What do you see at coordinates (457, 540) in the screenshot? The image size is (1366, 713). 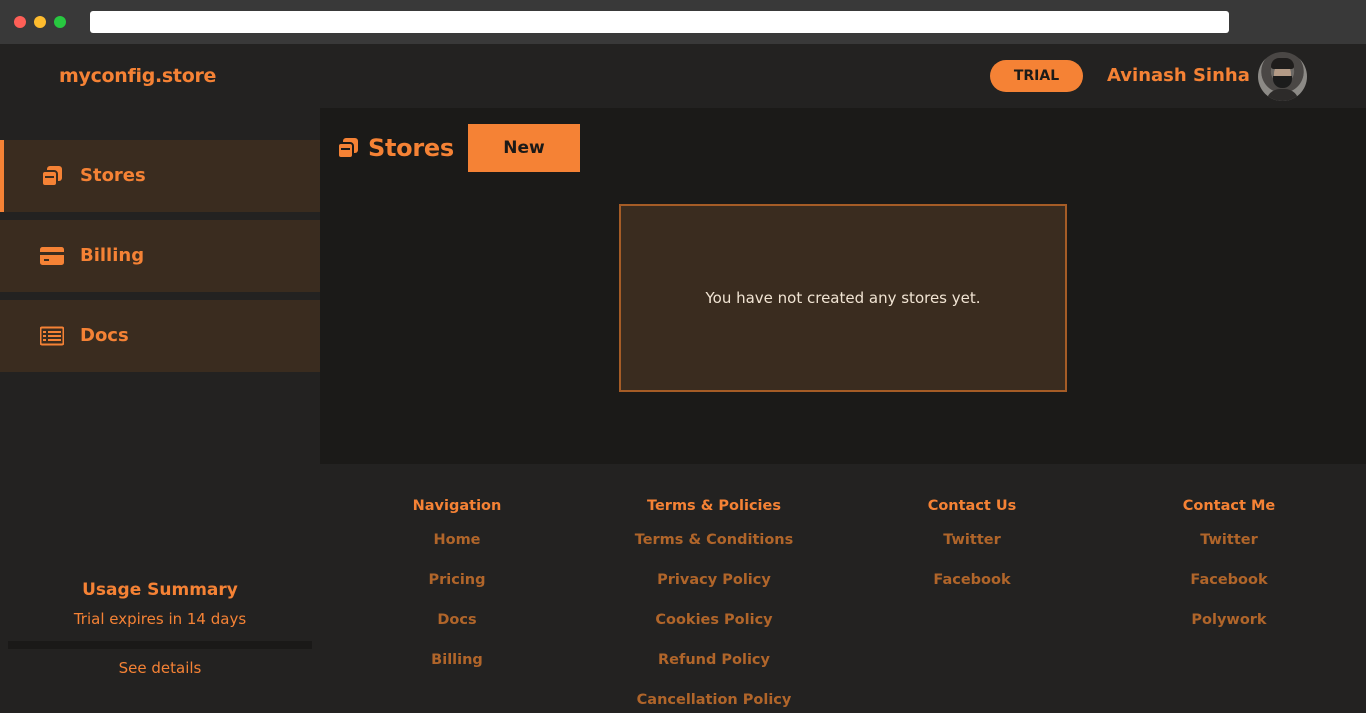 I see `footer-link-home: Home` at bounding box center [457, 540].